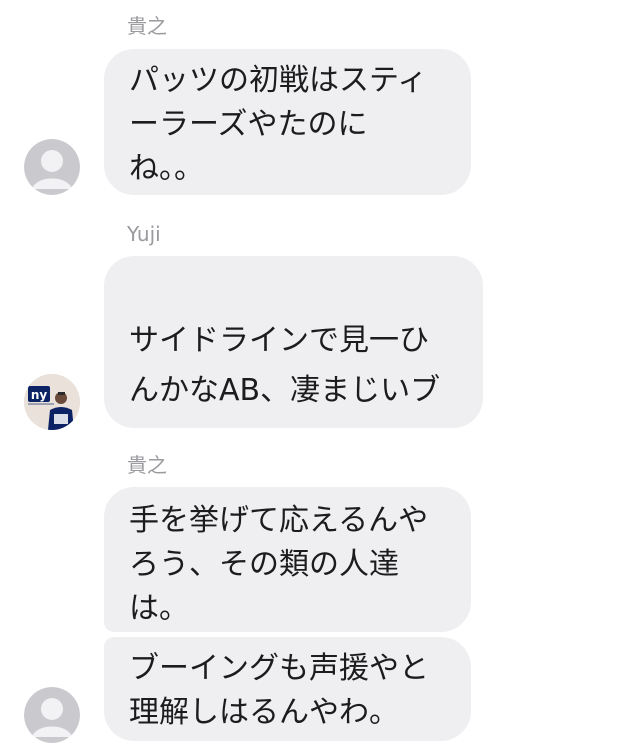 The height and width of the screenshot is (751, 639). Describe the element at coordinates (39, 395) in the screenshot. I see `team-logo: ny` at that location.